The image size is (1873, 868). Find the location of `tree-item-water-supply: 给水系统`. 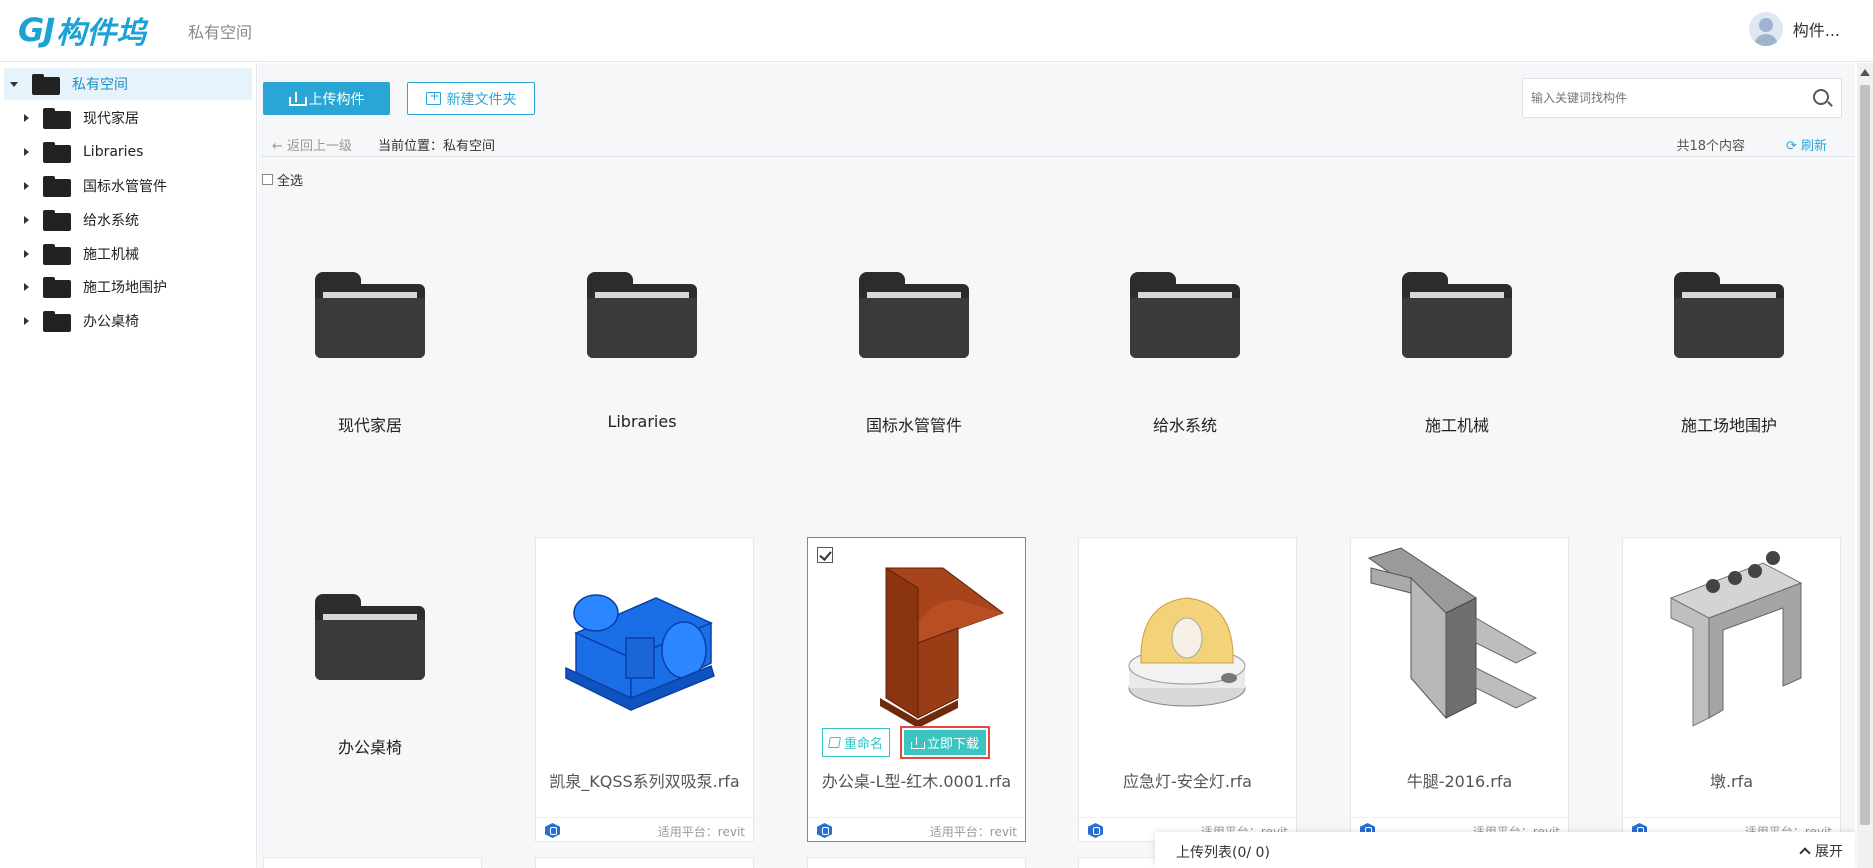

tree-item-water-supply: 给水系统 is located at coordinates (126, 220).